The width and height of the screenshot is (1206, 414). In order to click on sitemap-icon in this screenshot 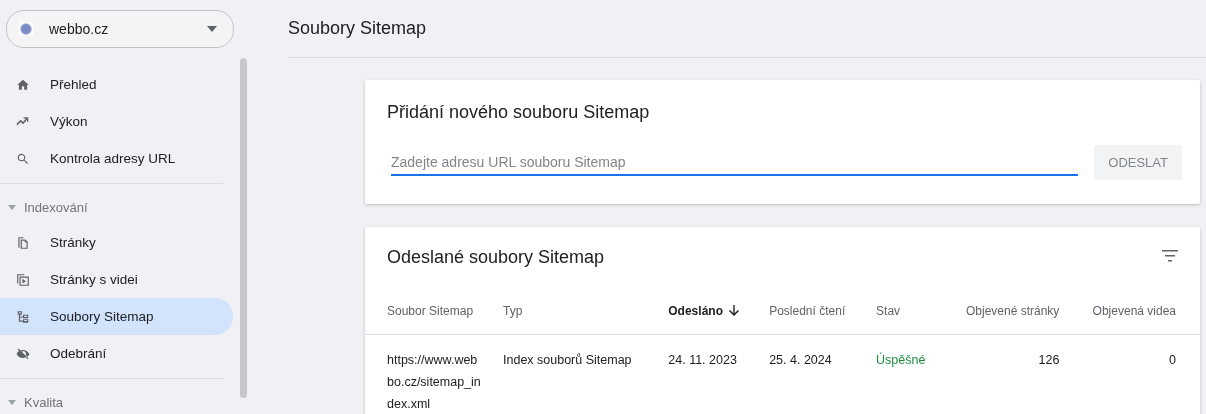, I will do `click(23, 316)`.